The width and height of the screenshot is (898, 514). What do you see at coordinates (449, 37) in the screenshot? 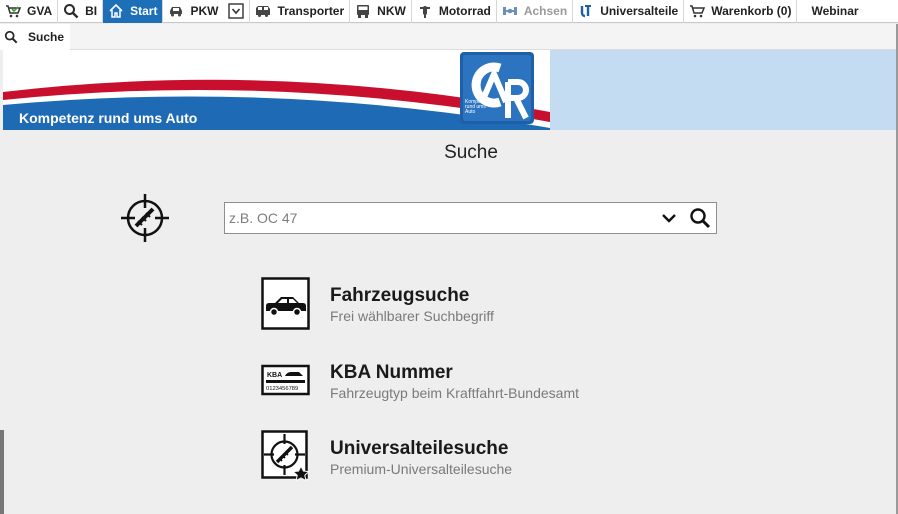
I see `tab-bar: Suche` at bounding box center [449, 37].